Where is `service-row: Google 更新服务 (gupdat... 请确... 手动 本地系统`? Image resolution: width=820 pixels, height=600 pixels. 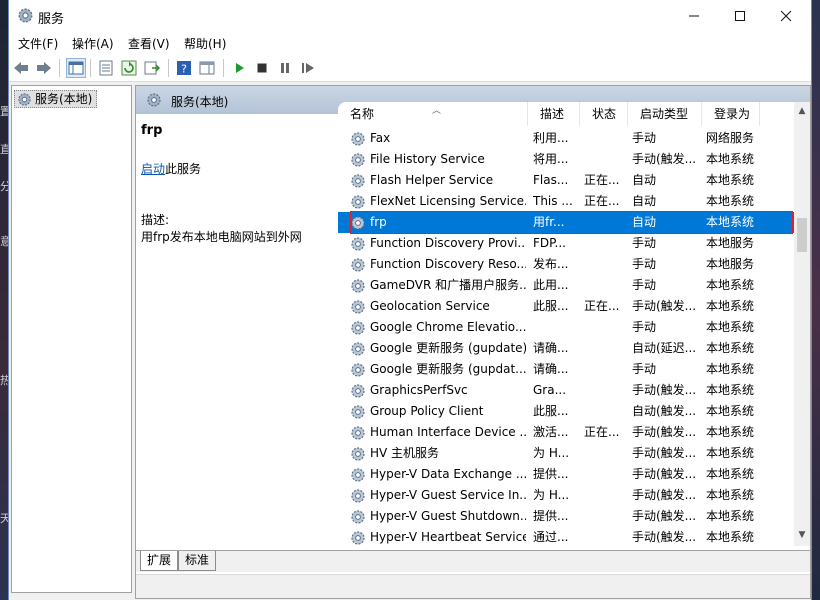 service-row: Google 更新服务 (gupdat... 请确... 手动 本地系统 is located at coordinates (566, 369).